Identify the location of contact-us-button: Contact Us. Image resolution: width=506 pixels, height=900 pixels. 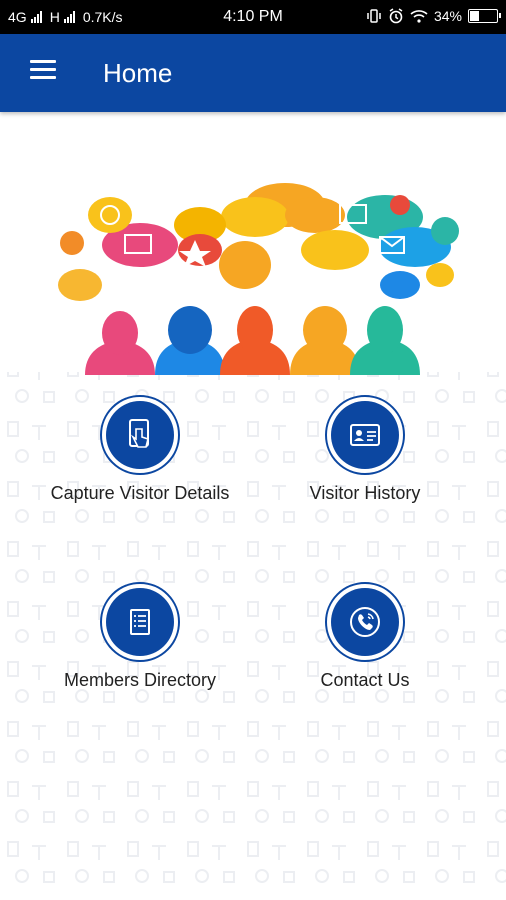
(365, 652).